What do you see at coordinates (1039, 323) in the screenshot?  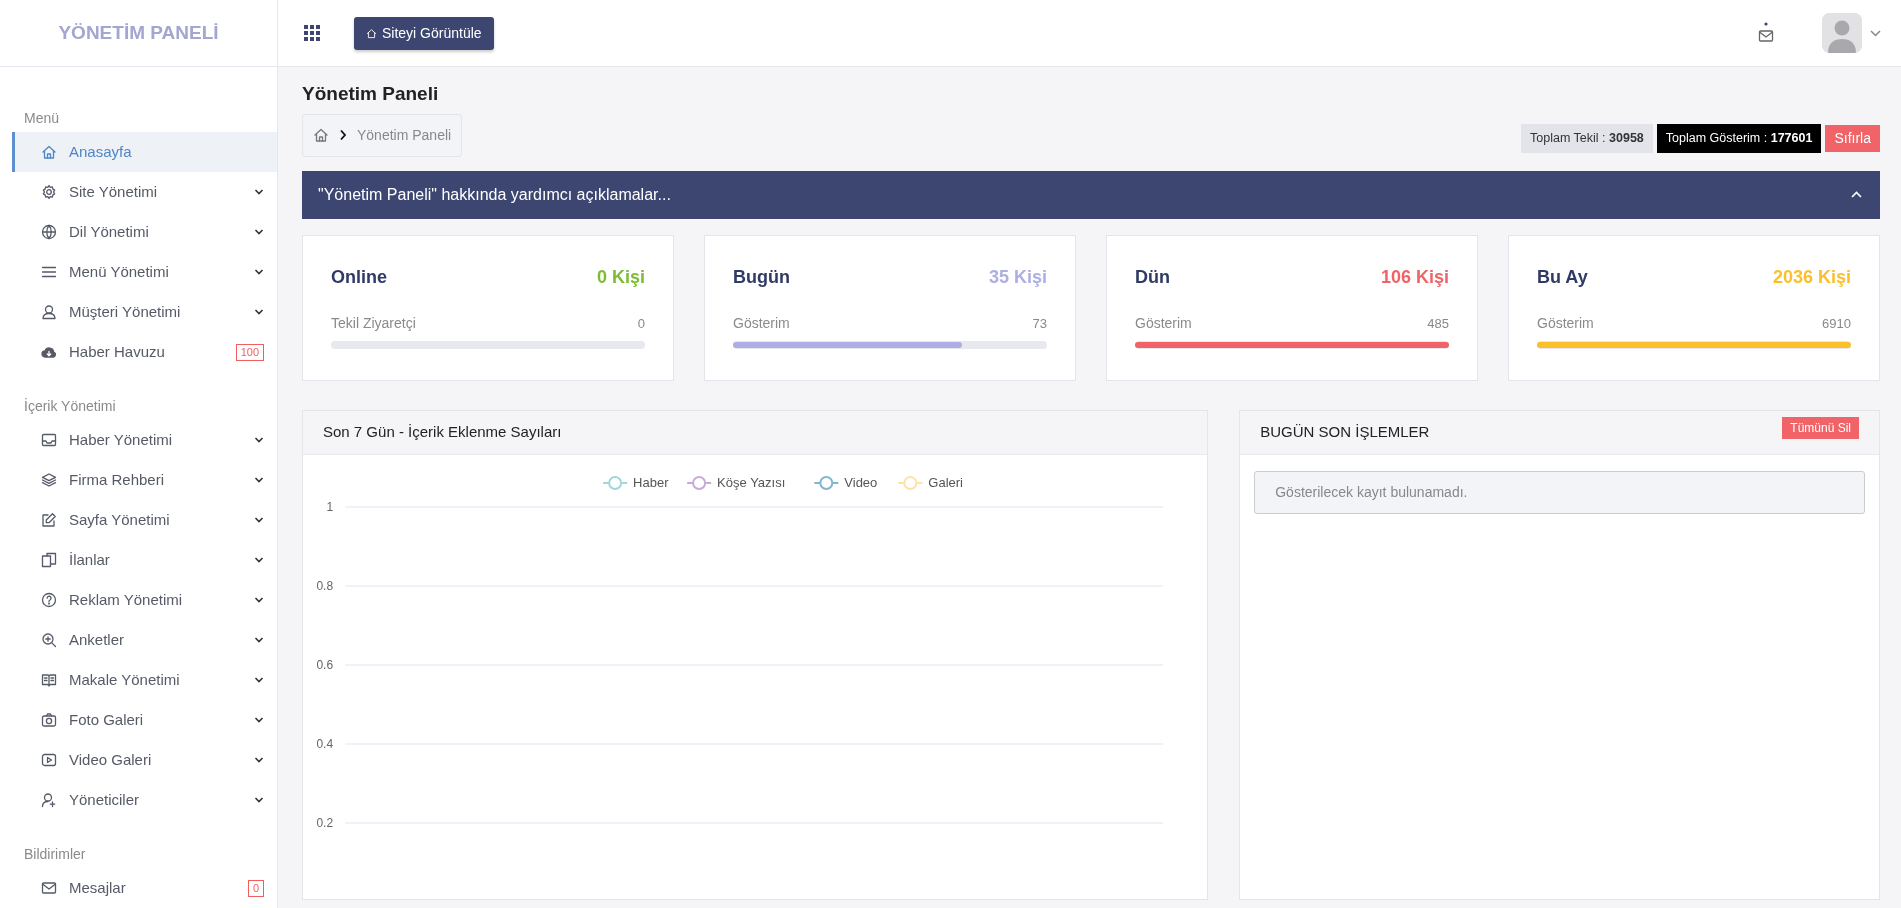 I see `stat-count: 73` at bounding box center [1039, 323].